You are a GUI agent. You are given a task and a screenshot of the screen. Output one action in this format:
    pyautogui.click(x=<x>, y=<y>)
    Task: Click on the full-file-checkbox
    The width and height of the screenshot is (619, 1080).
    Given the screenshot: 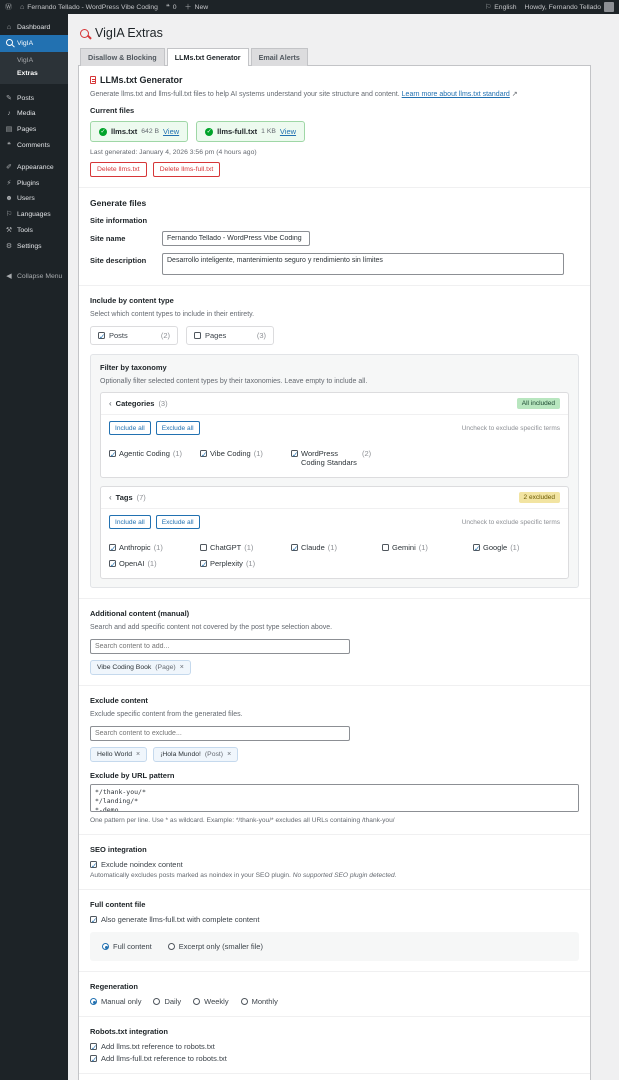 What is the action you would take?
    pyautogui.click(x=93, y=920)
    